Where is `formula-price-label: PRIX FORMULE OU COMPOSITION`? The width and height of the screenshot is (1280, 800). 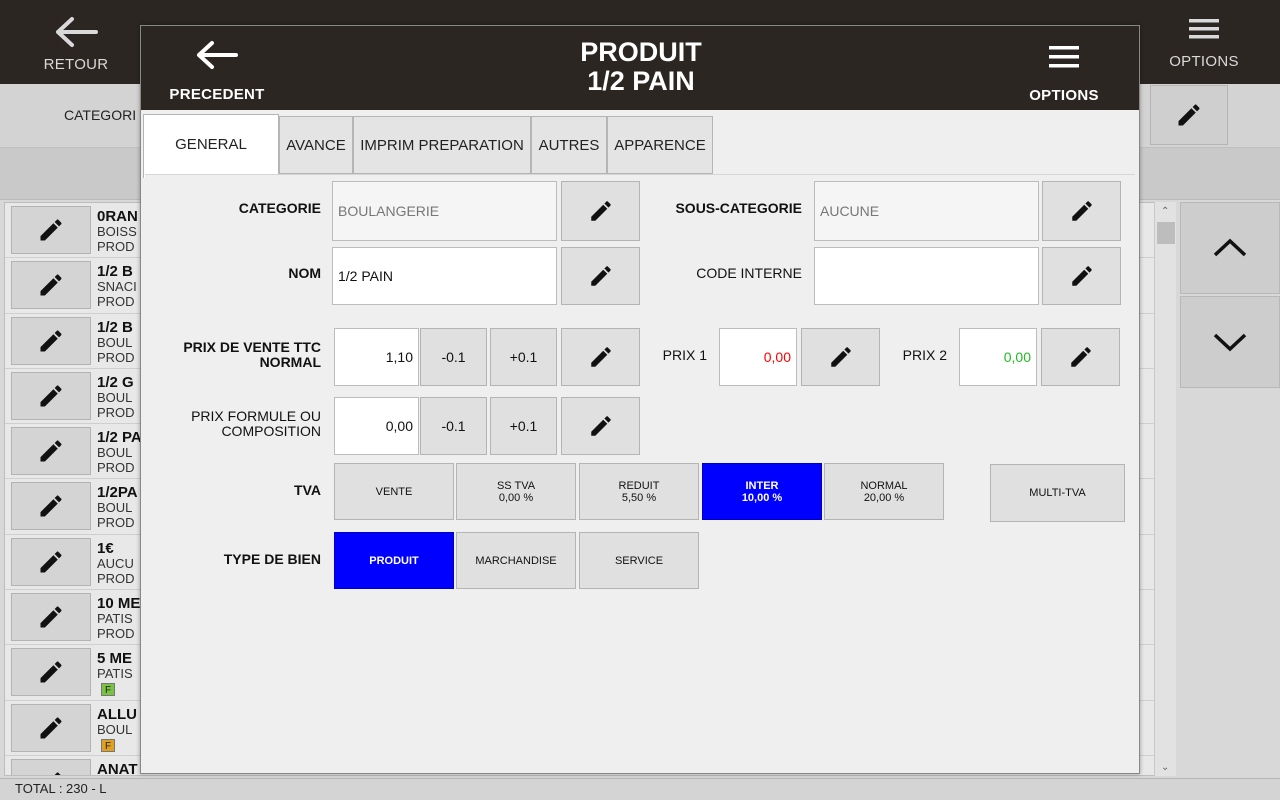
formula-price-label: PRIX FORMULE OU COMPOSITION is located at coordinates (238, 424).